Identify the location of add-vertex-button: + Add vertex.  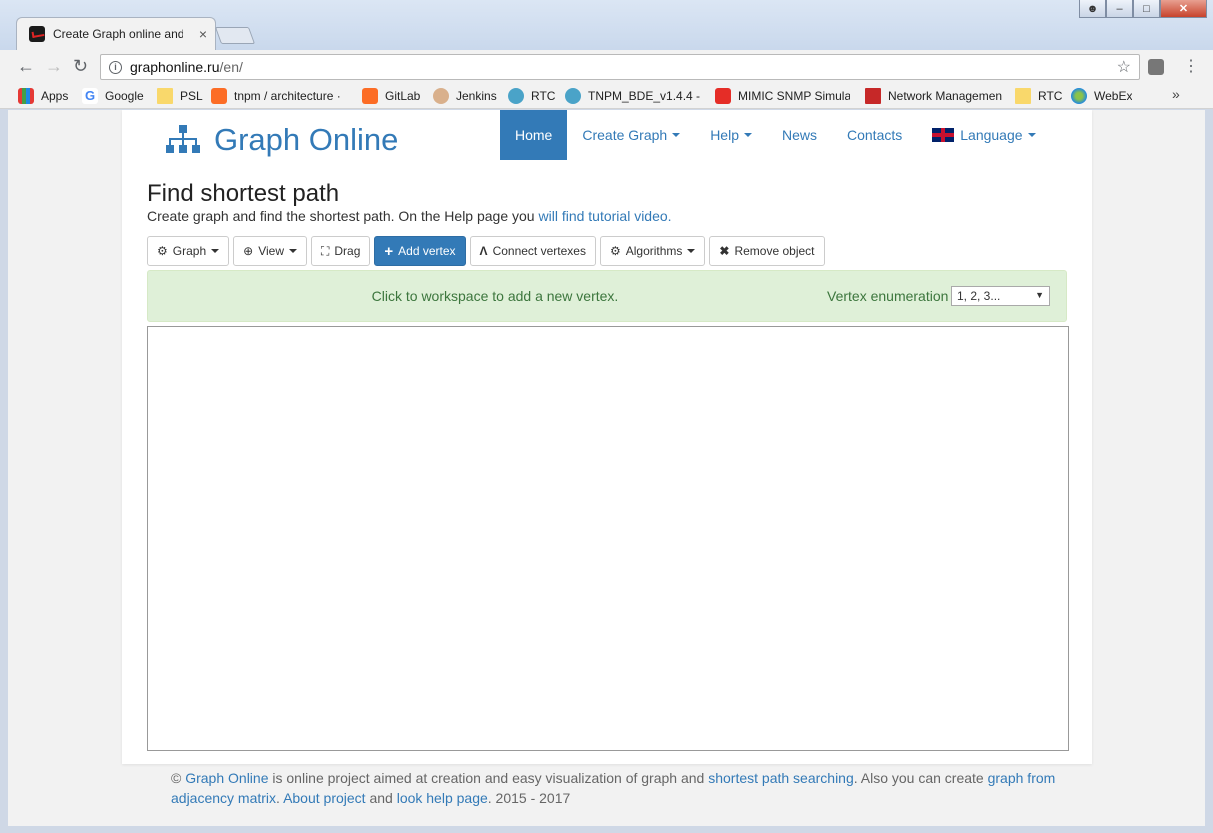
(420, 251).